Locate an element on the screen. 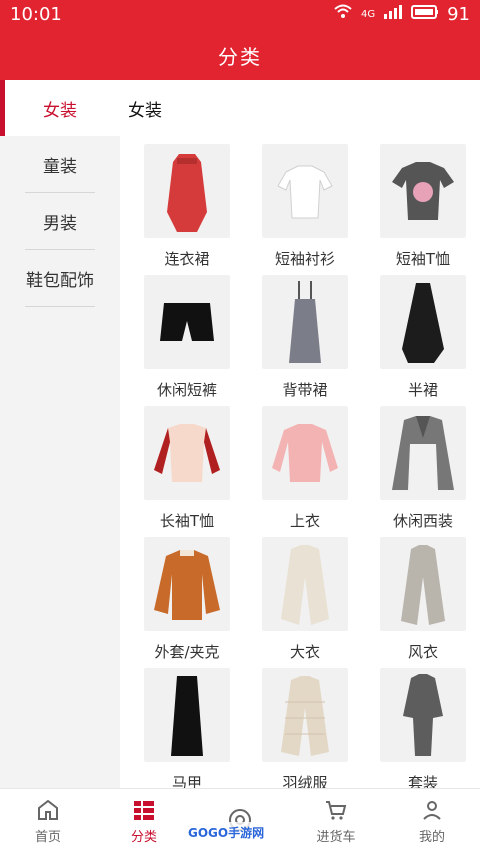  product-label: 半裙 is located at coordinates (422, 390).